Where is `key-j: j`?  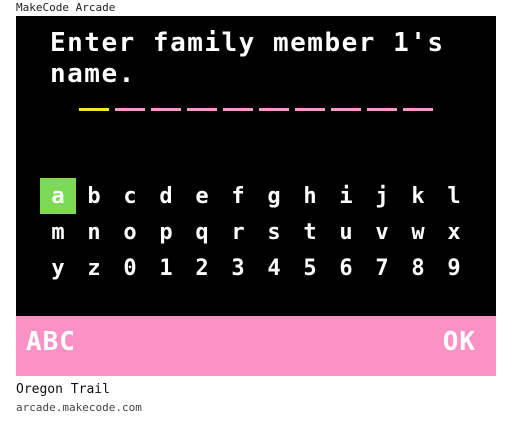
key-j: j is located at coordinates (382, 196).